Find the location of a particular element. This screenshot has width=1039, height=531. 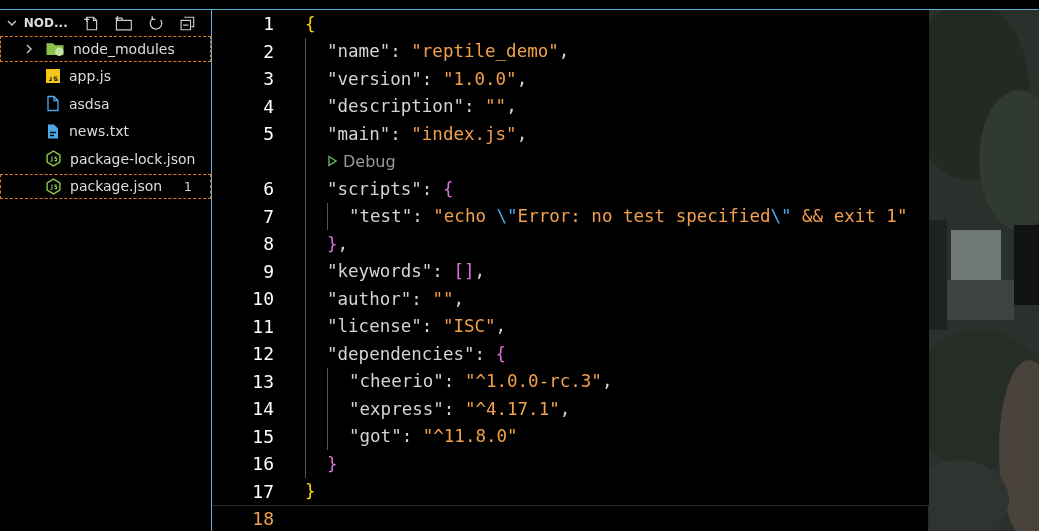

file-name: node_modules is located at coordinates (124, 48).